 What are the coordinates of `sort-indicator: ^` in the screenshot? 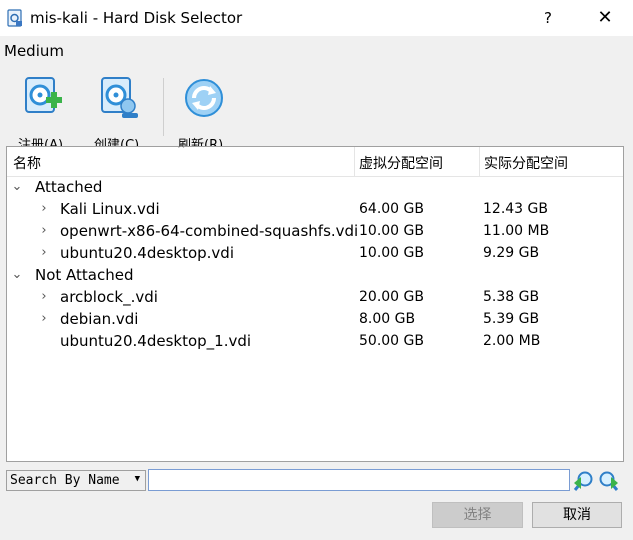 It's located at (181, 149).